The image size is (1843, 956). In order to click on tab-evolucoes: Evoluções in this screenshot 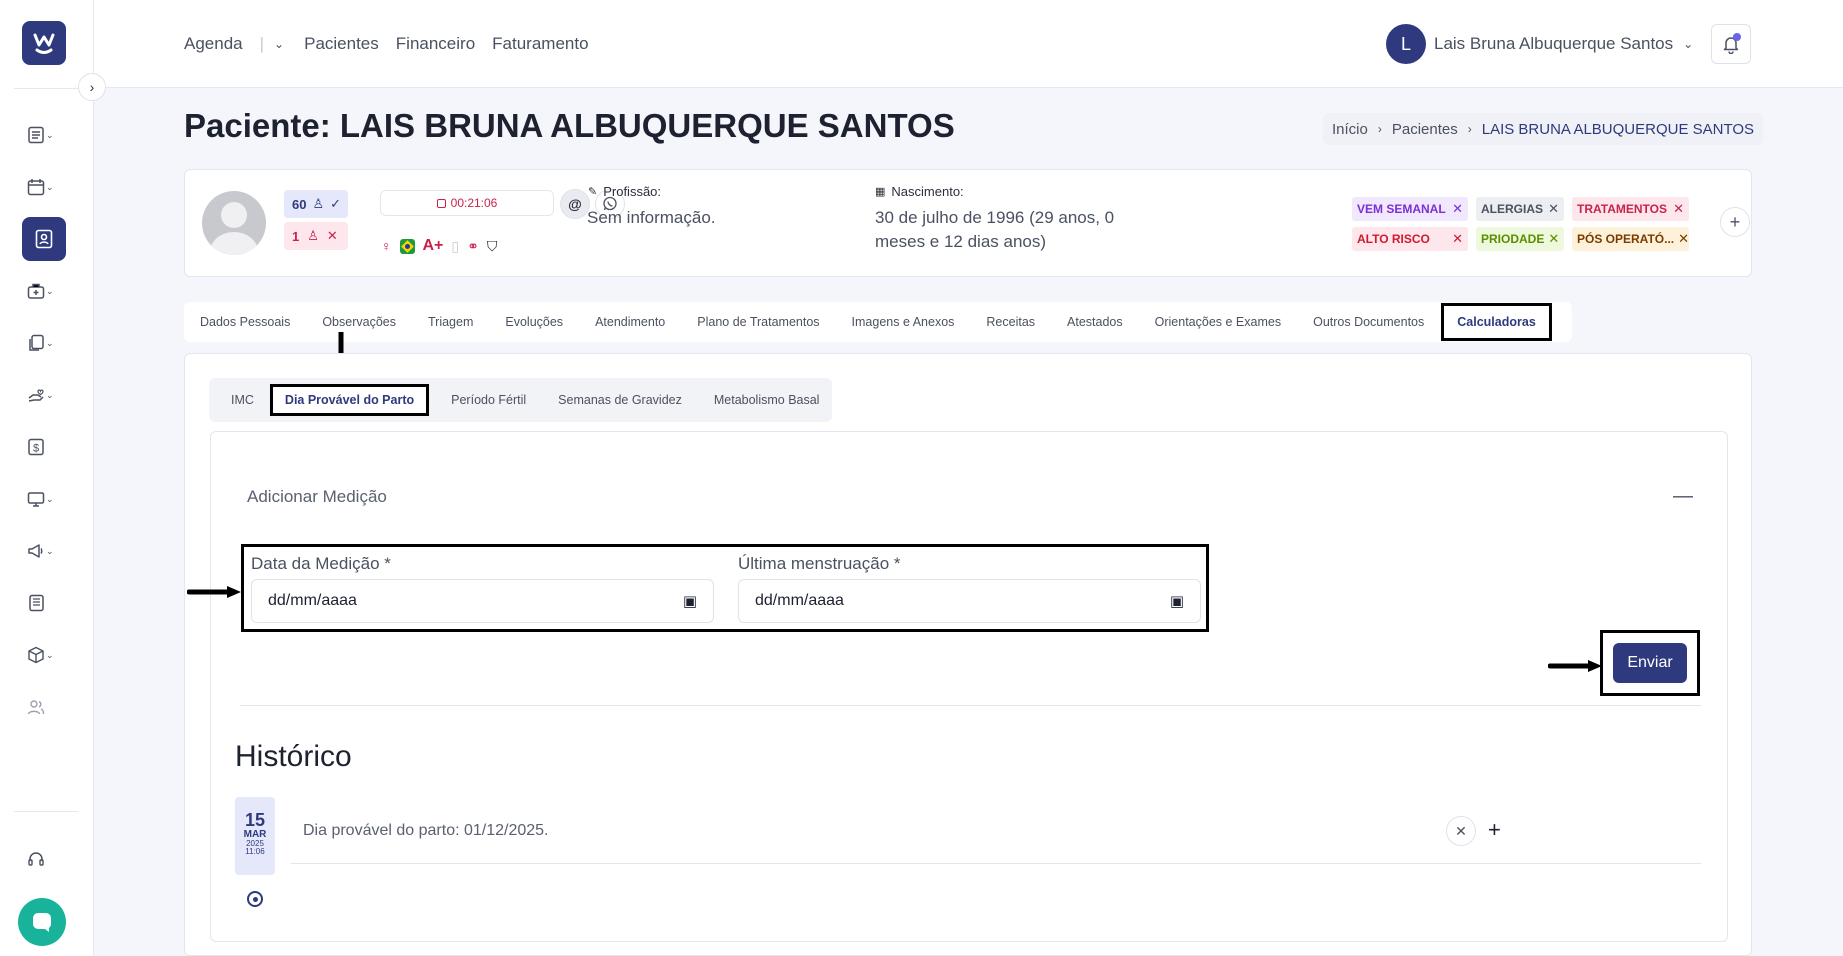, I will do `click(534, 322)`.